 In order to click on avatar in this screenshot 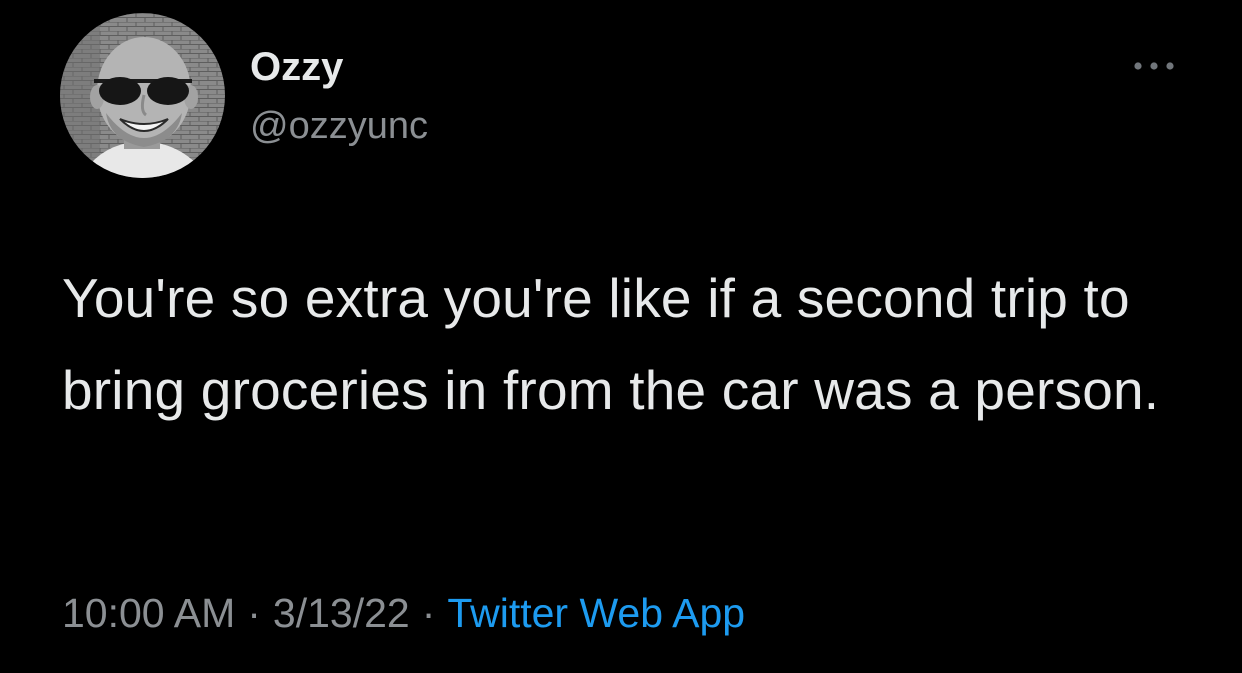, I will do `click(142, 95)`.